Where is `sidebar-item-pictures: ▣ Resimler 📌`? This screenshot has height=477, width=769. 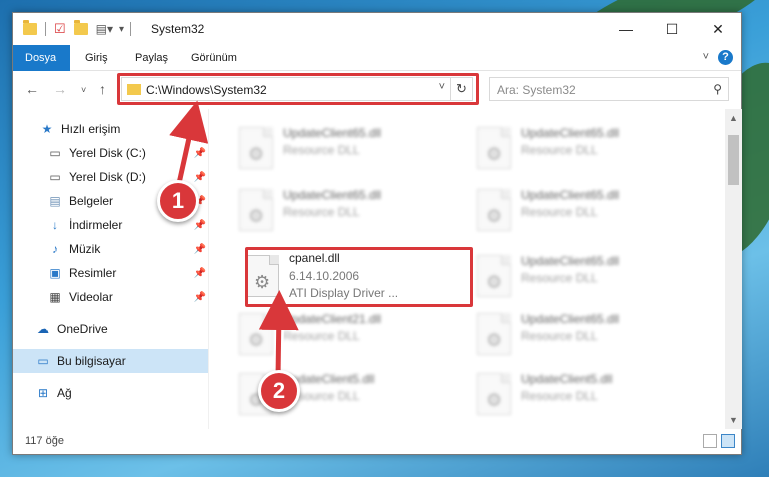 sidebar-item-pictures: ▣ Resimler 📌 is located at coordinates (110, 273).